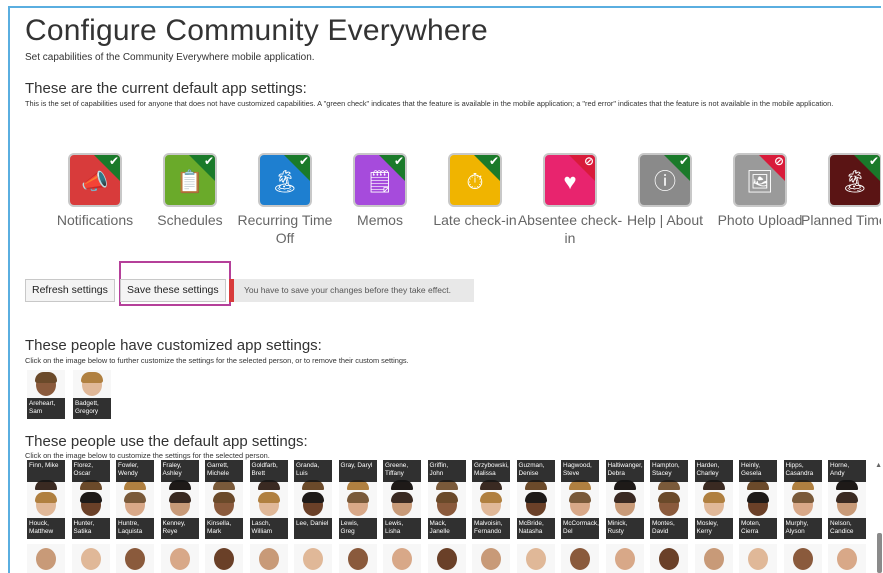 This screenshot has width=883, height=573. Describe the element at coordinates (357, 471) in the screenshot. I see `person-name: Gray, Daryl` at that location.